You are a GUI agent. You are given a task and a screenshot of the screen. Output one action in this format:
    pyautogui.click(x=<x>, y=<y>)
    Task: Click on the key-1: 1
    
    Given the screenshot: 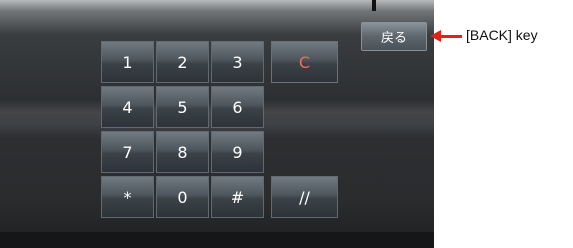 What is the action you would take?
    pyautogui.click(x=127, y=62)
    